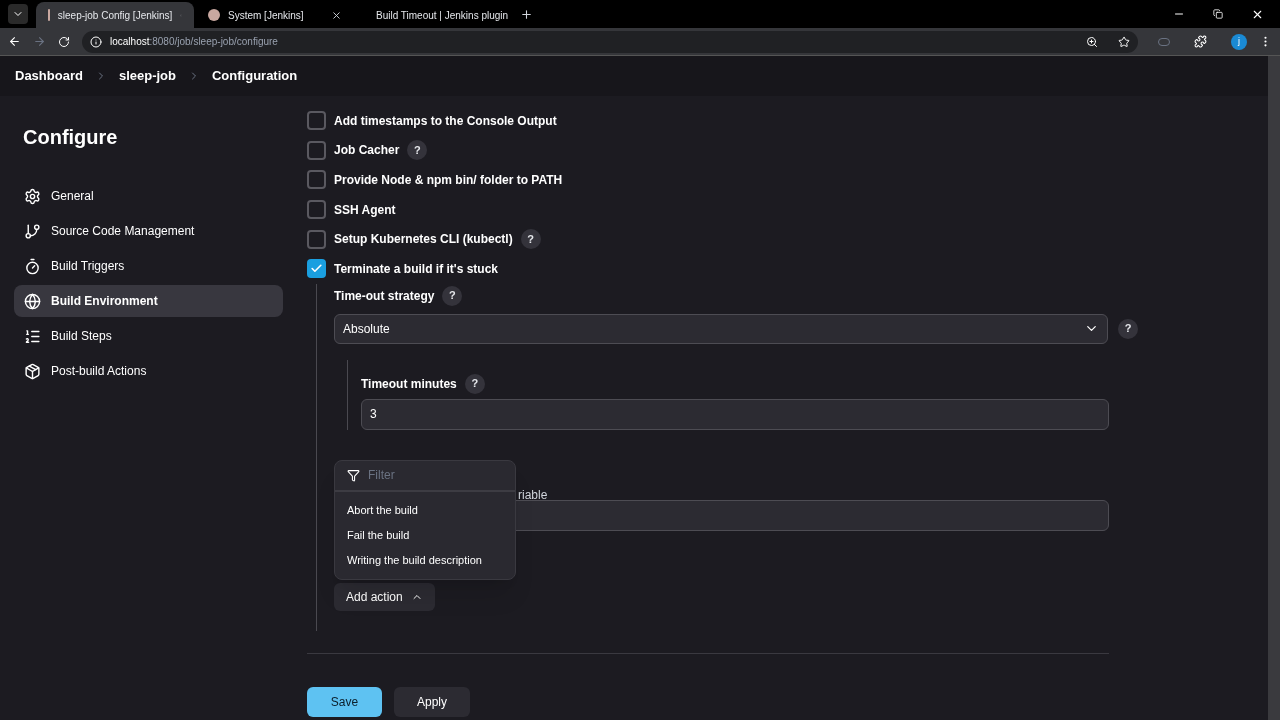 The height and width of the screenshot is (720, 1280). What do you see at coordinates (353, 475) in the screenshot?
I see `filter-icon` at bounding box center [353, 475].